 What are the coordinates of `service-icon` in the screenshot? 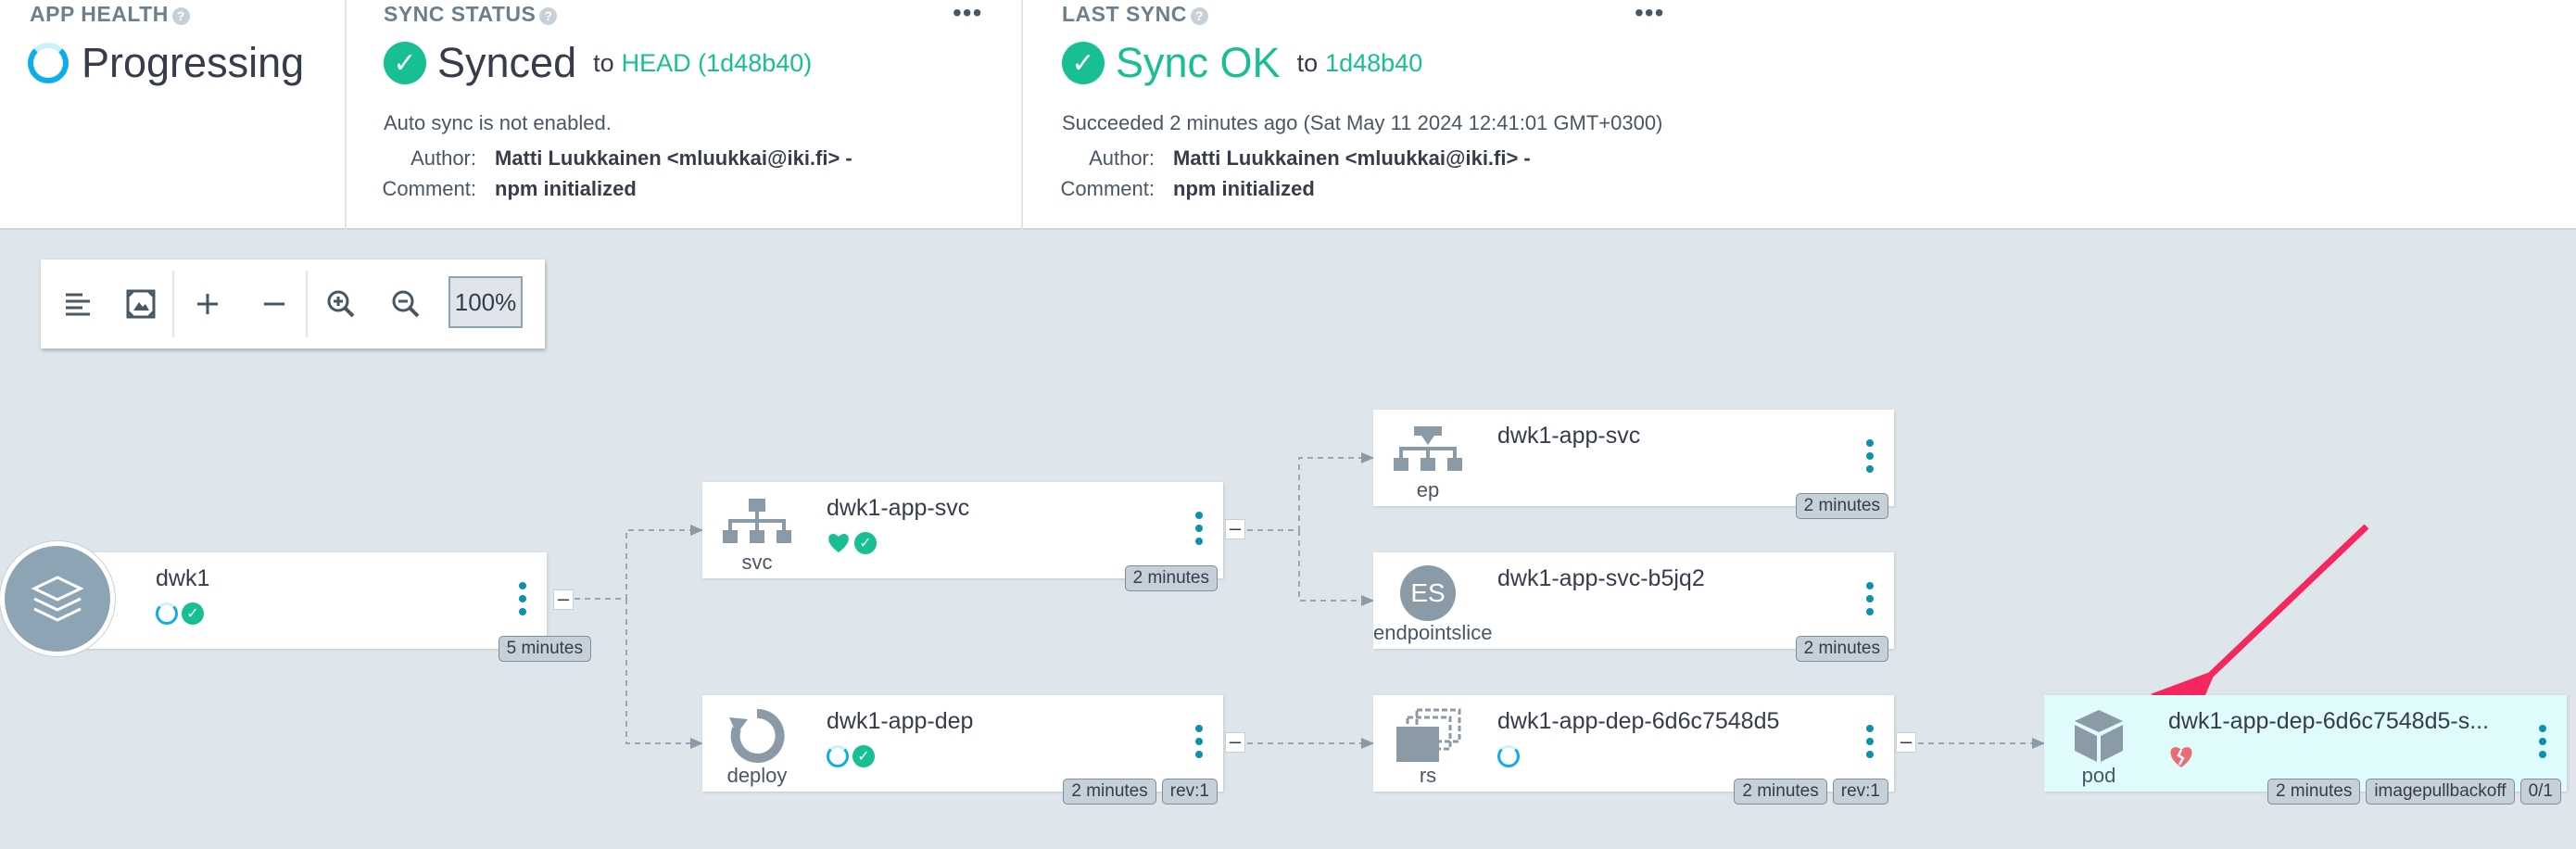 It's located at (757, 523).